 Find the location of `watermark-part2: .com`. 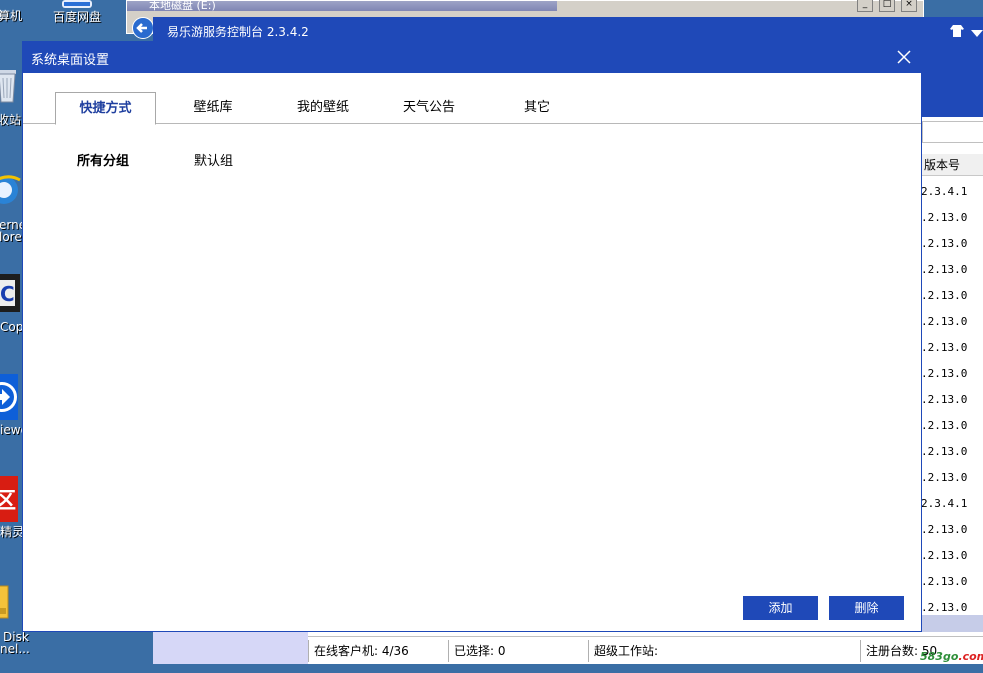

watermark-part2: .com is located at coordinates (970, 656).